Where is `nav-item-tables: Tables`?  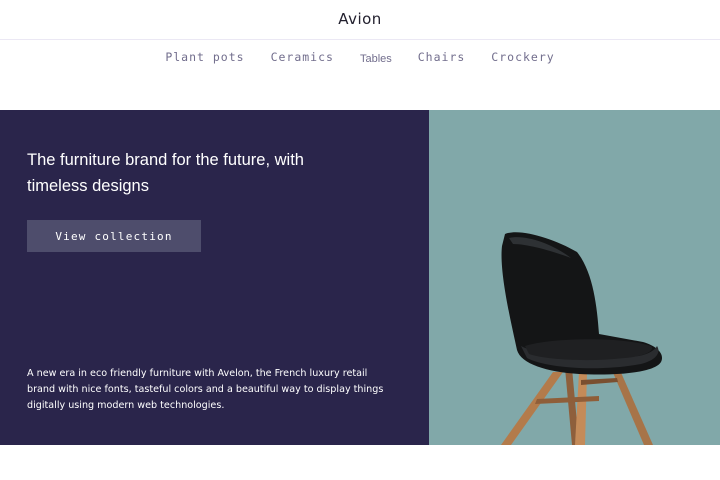
nav-item-tables: Tables is located at coordinates (376, 56).